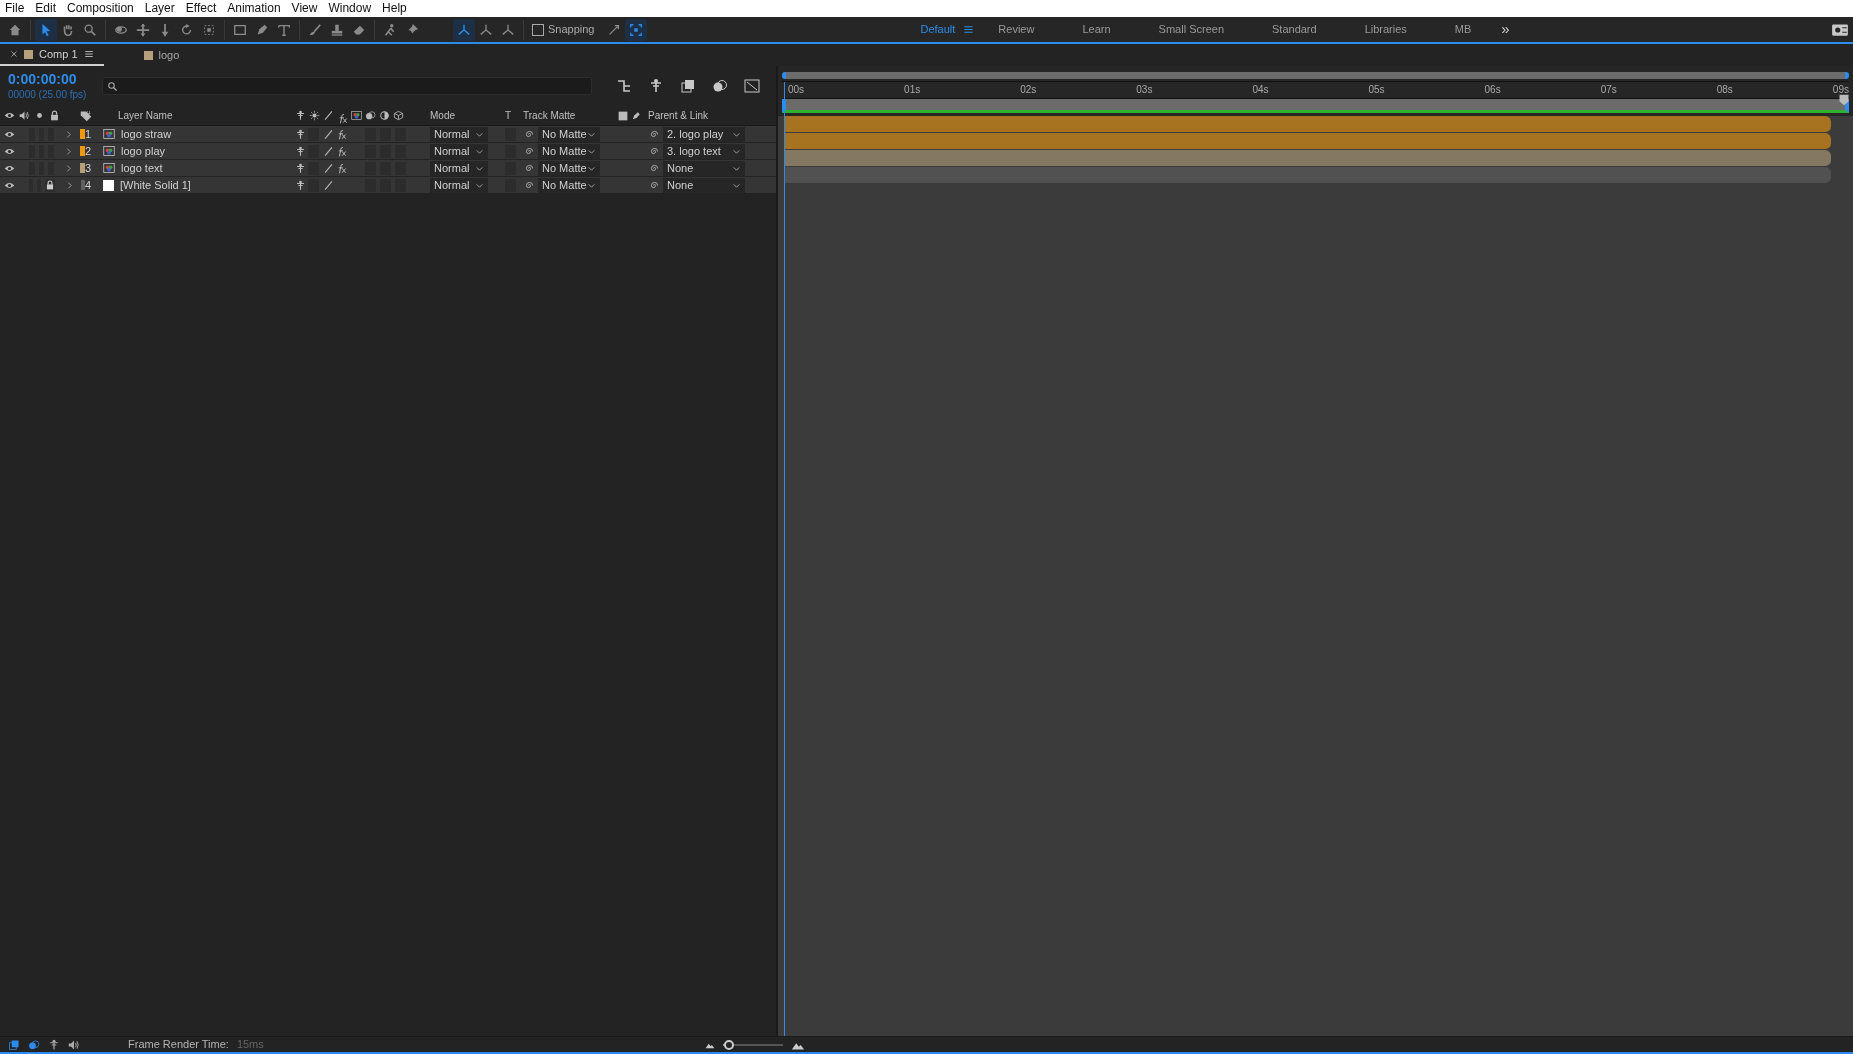 The image size is (1853, 1054). Describe the element at coordinates (1385, 29) in the screenshot. I see `workspace-tab: Libraries` at that location.